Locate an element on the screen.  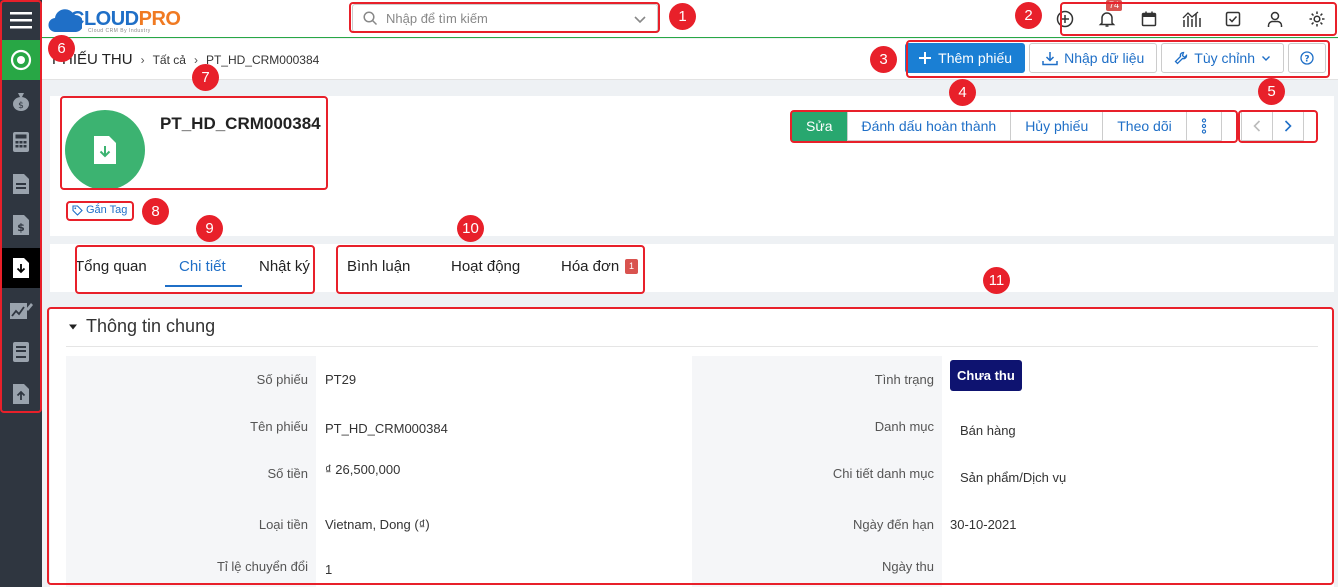
annotation-number-5: 5 is located at coordinates (1271, 91).